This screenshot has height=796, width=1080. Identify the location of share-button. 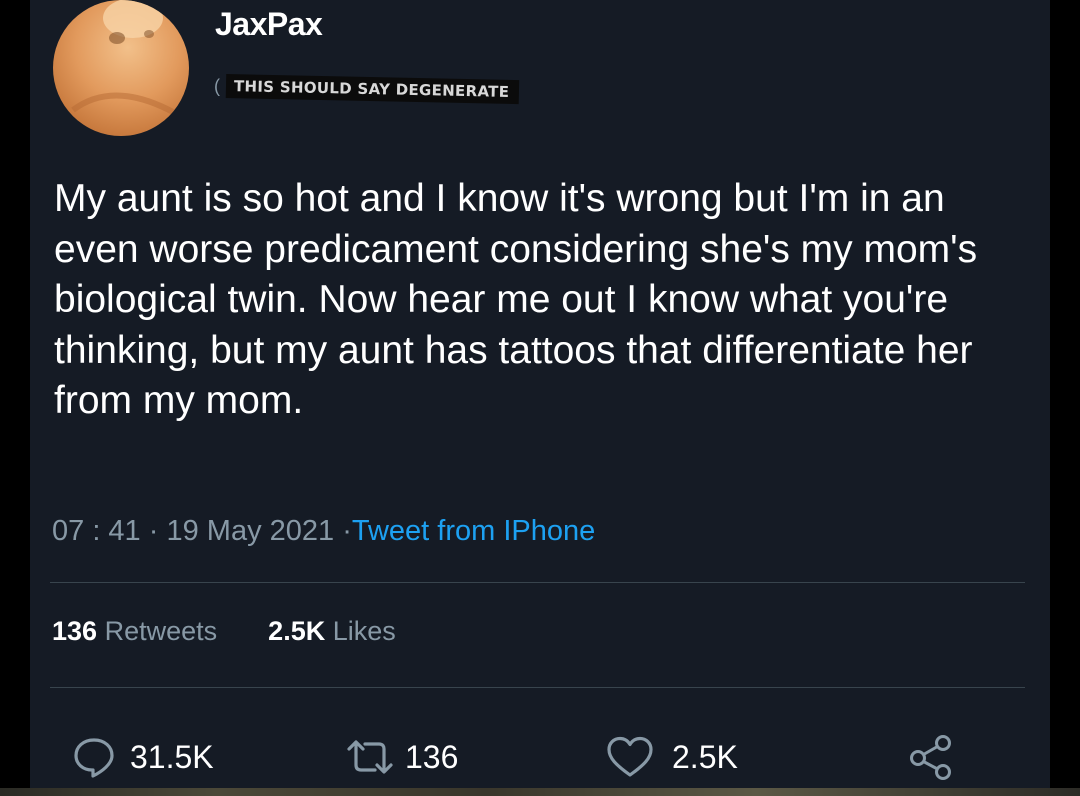
(931, 757).